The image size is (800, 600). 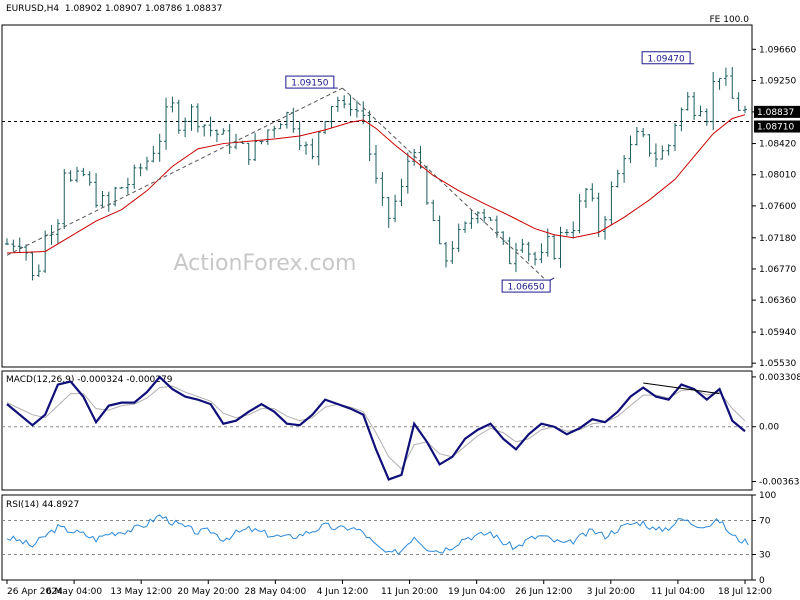 What do you see at coordinates (769, 428) in the screenshot?
I see `macd-tick-label: 0.00` at bounding box center [769, 428].